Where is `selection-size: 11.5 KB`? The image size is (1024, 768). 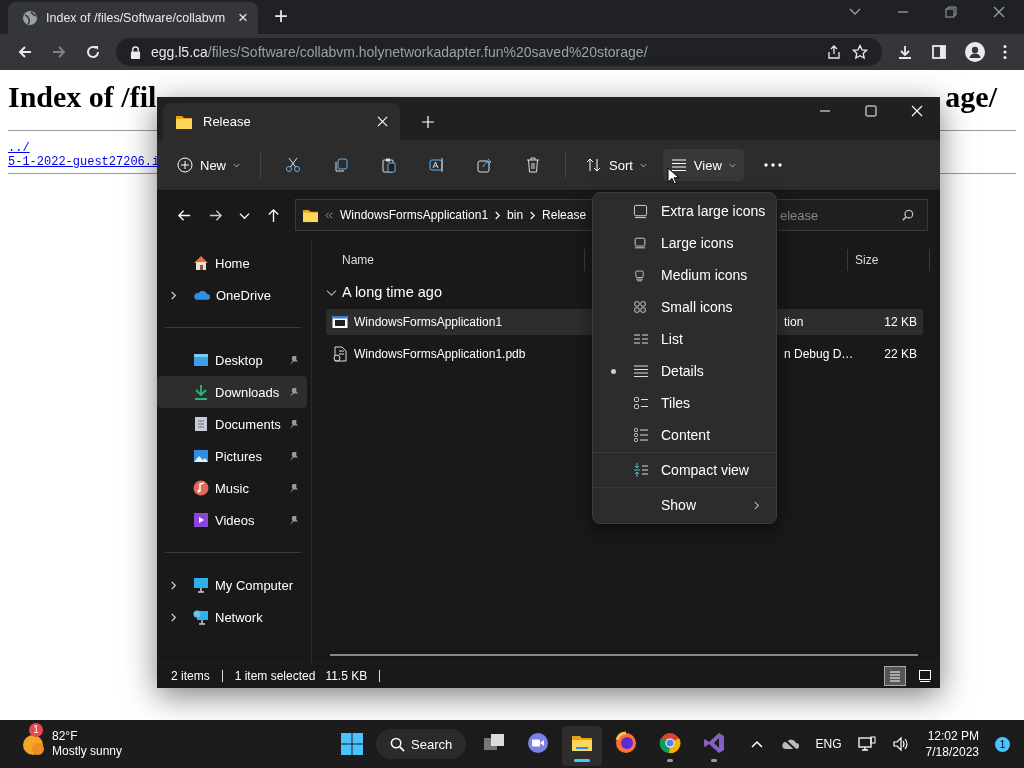 selection-size: 11.5 KB is located at coordinates (346, 676).